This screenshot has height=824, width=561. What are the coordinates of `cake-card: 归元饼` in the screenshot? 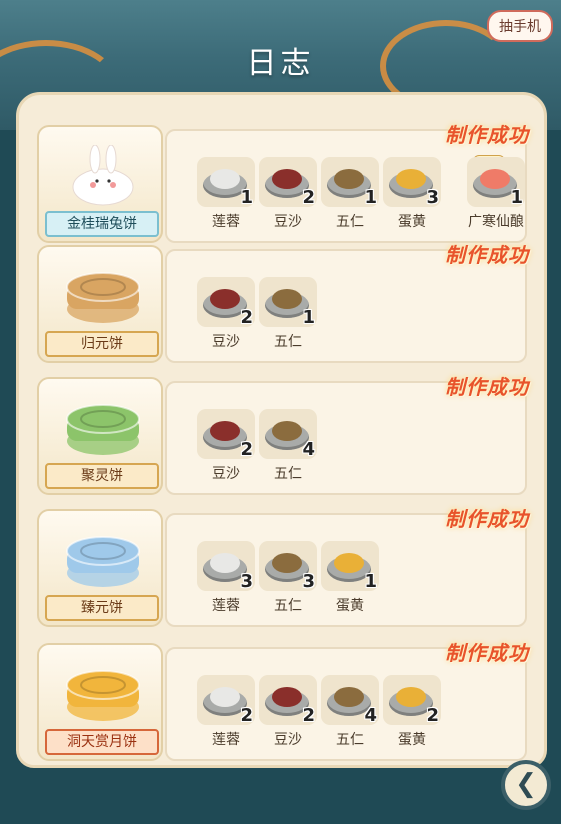 It's located at (100, 304).